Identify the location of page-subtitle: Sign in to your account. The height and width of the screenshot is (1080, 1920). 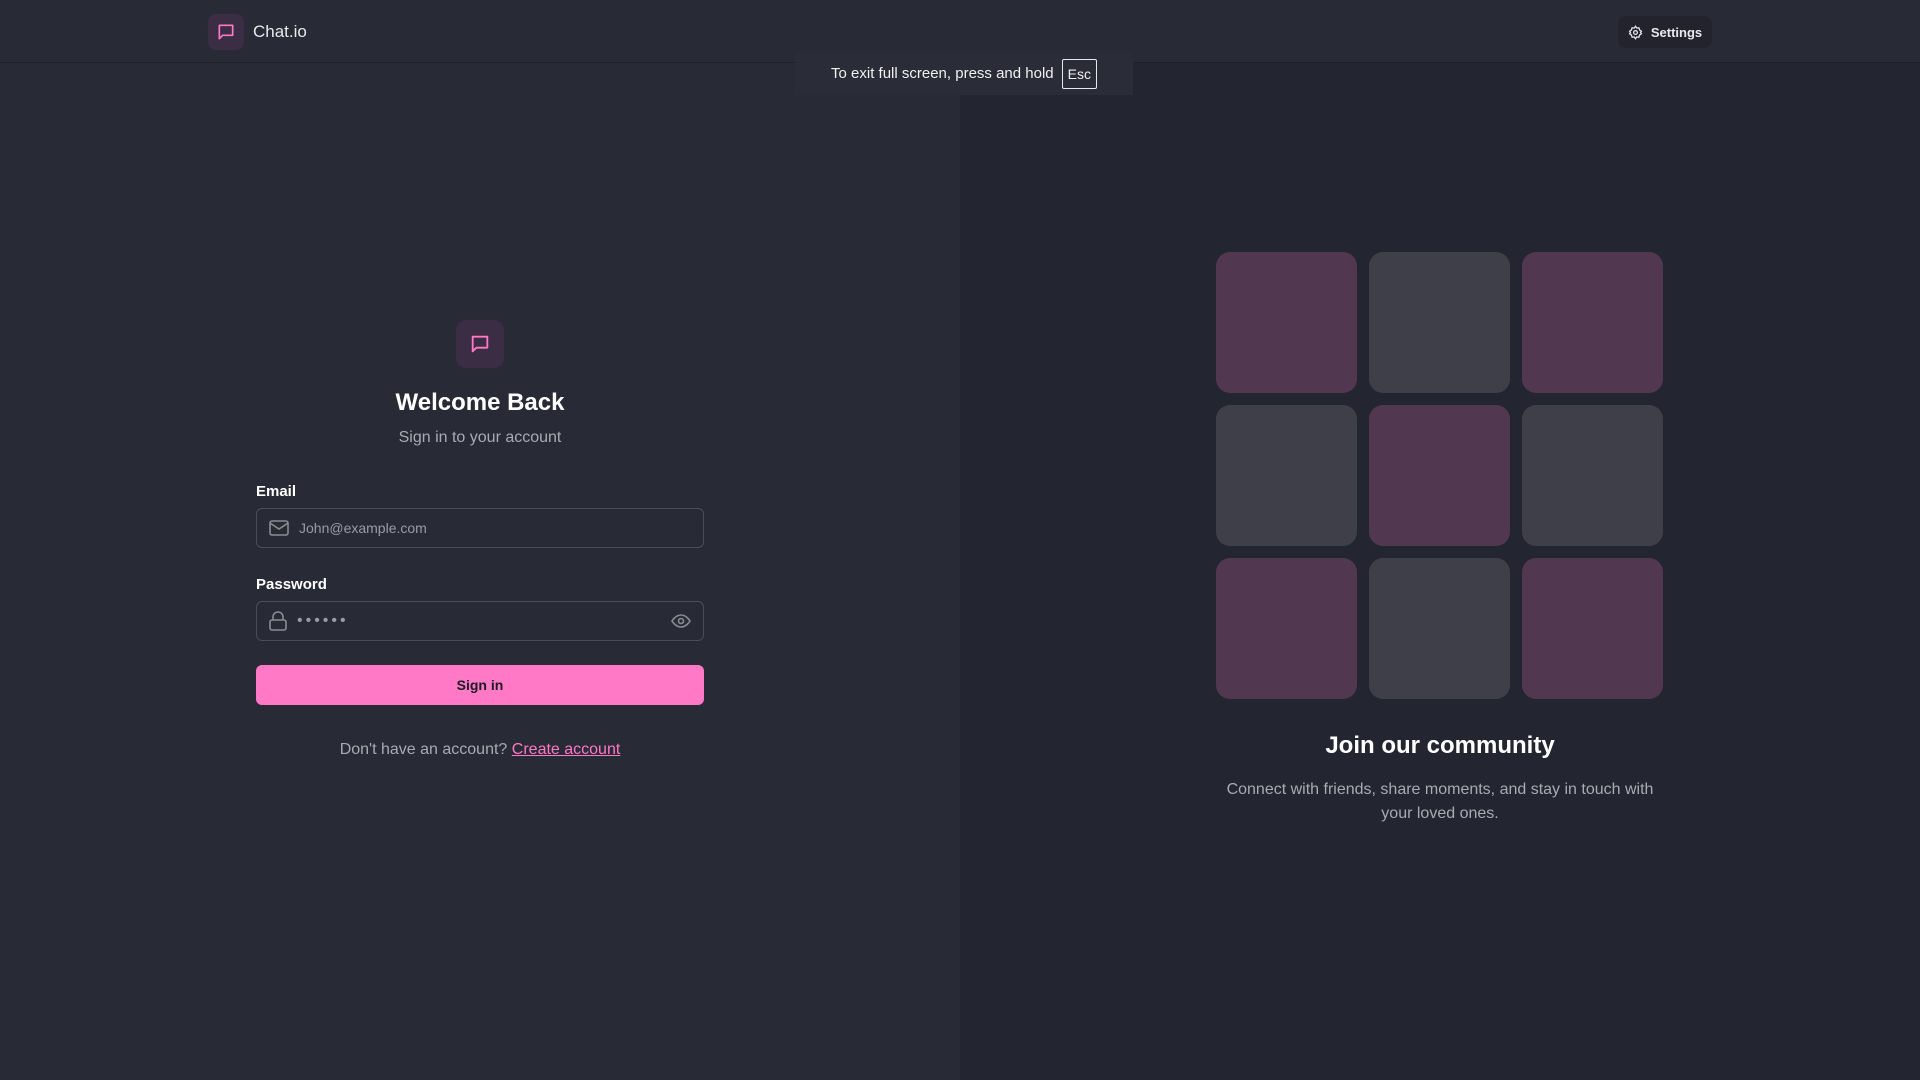
(480, 437).